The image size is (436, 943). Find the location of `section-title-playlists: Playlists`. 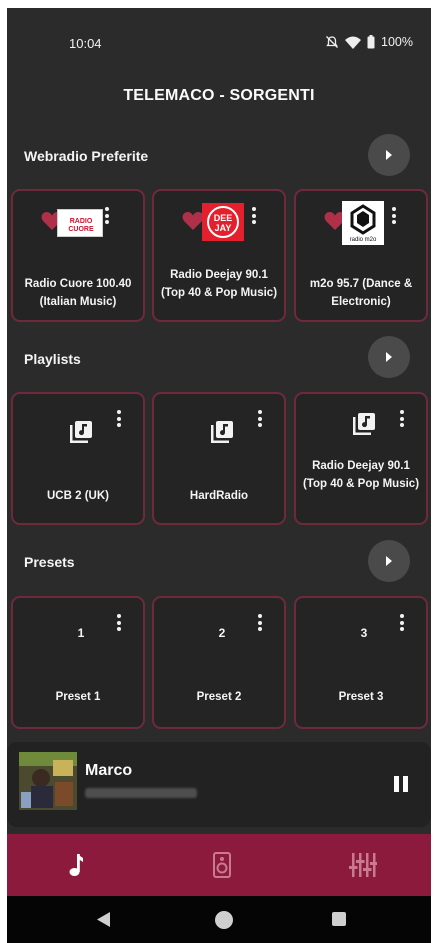

section-title-playlists: Playlists is located at coordinates (52, 359).